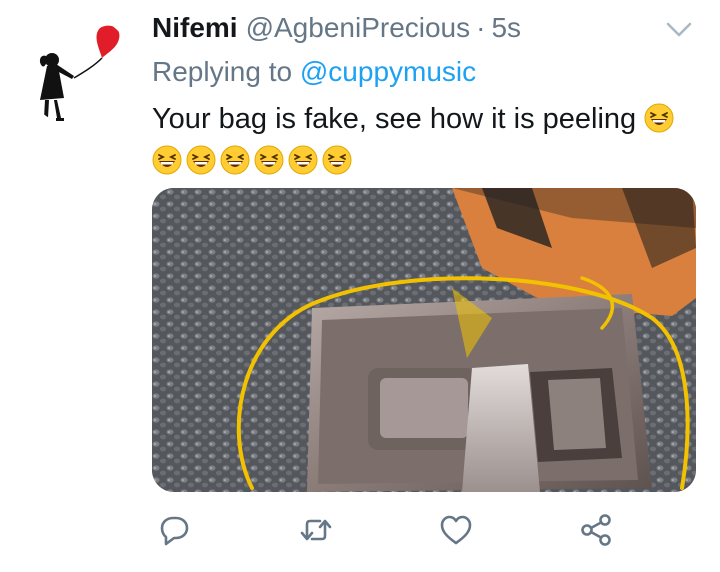 The image size is (720, 572). I want to click on replying-to-label: Replying to, so click(222, 71).